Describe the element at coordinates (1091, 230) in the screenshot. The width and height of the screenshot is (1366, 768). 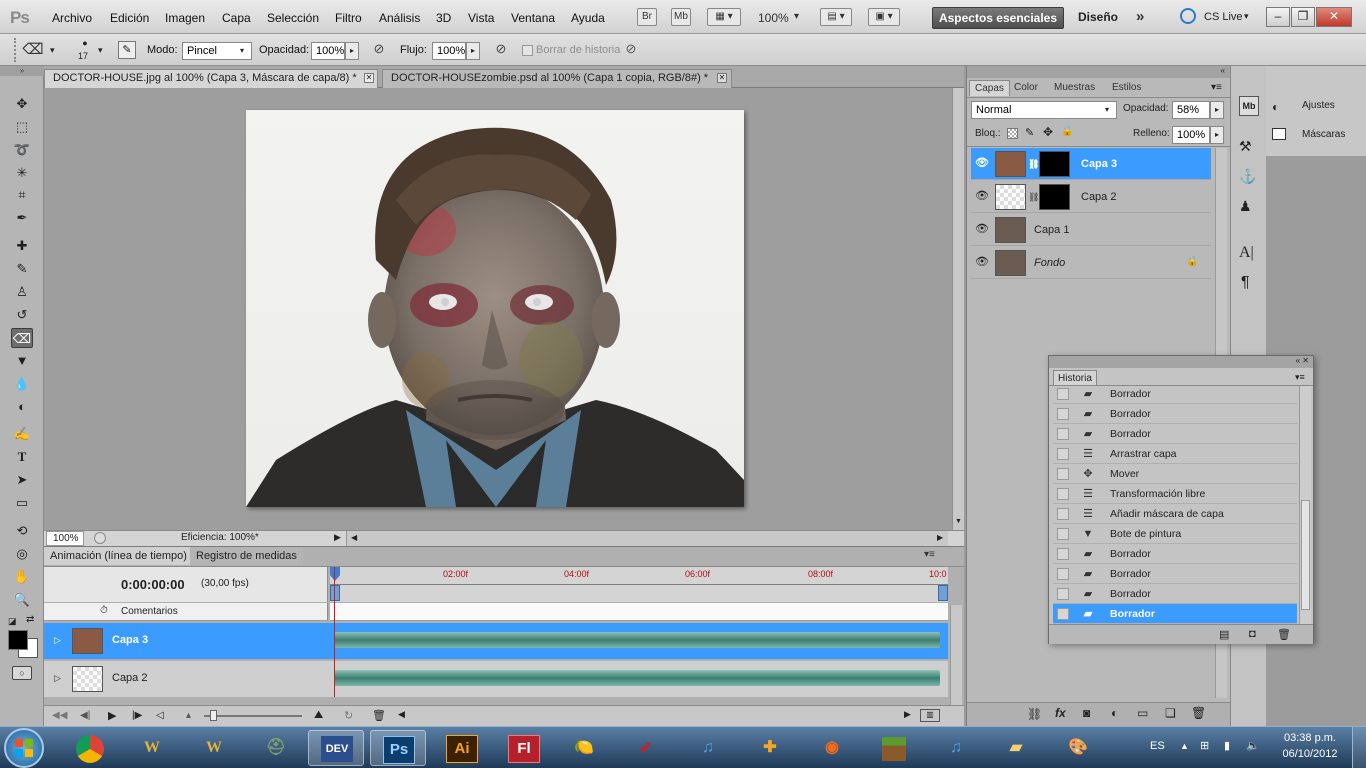
I see `layer-row-capa-1: 👁 Capa 1` at that location.